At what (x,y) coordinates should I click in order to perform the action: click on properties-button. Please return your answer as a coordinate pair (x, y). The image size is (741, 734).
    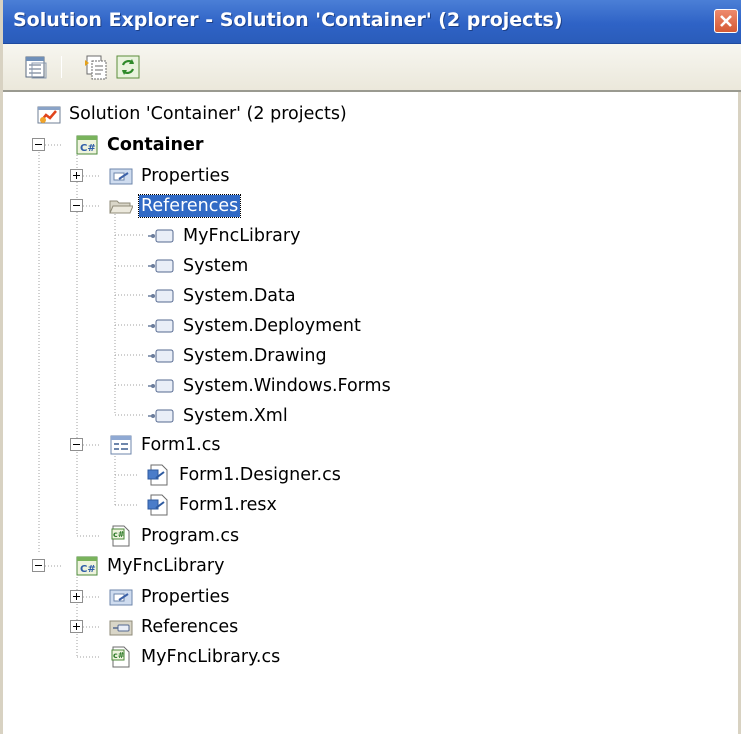
    Looking at the image, I should click on (36, 67).